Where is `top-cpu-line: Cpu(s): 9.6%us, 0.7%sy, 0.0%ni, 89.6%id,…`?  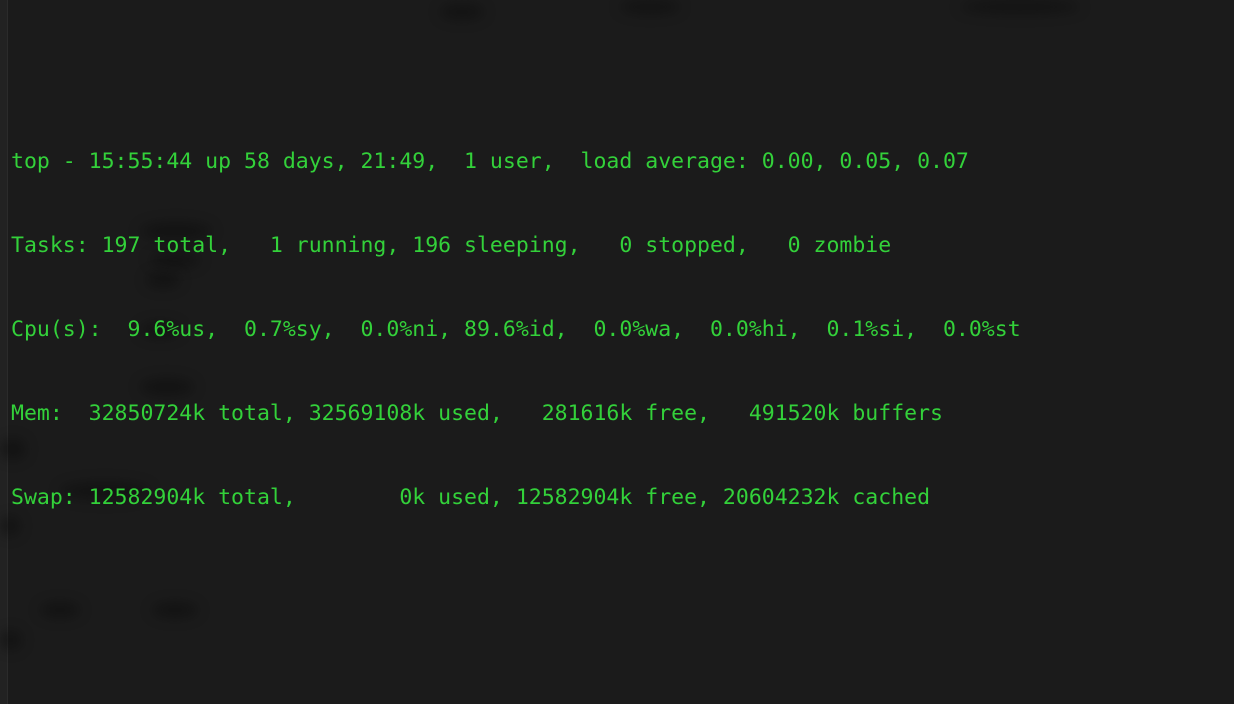 top-cpu-line: Cpu(s): 9.6%us, 0.7%sy, 0.0%ni, 89.6%id,… is located at coordinates (516, 329).